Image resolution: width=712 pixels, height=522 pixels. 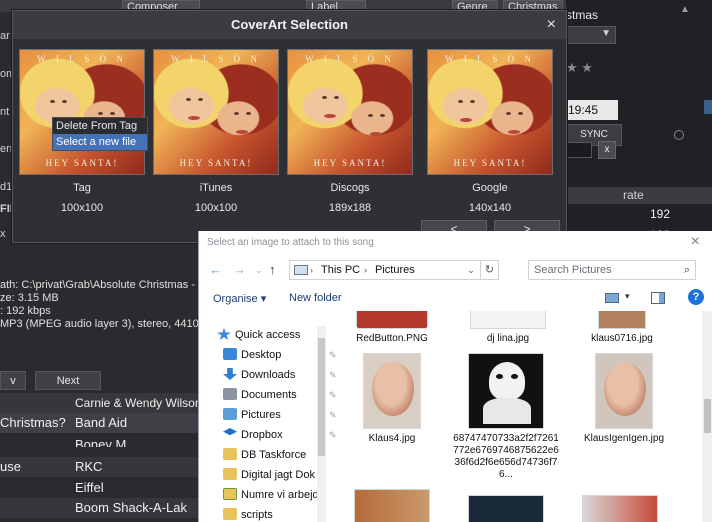 What do you see at coordinates (264, 455) in the screenshot?
I see `sidebar-item-db-taskforce: DB Taskforce` at bounding box center [264, 455].